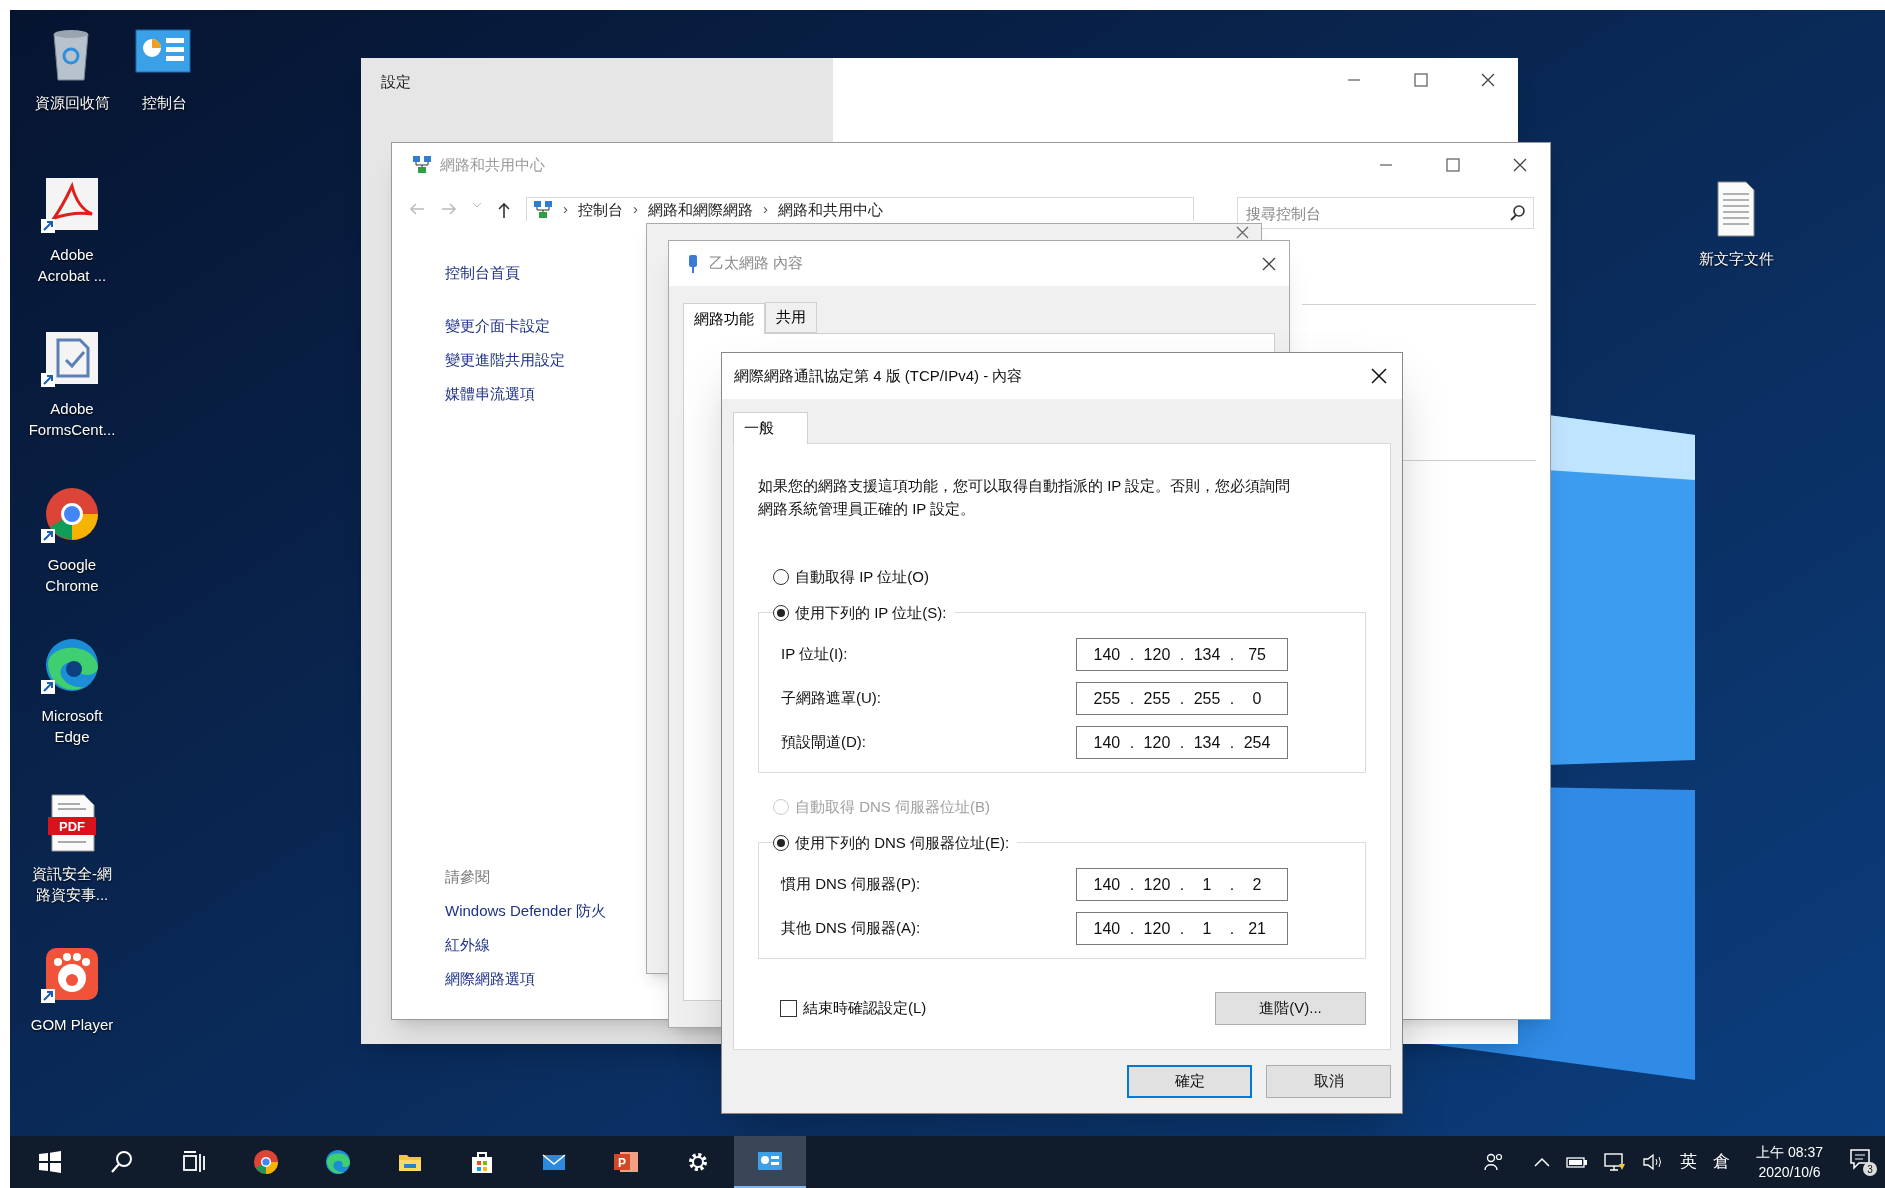 Image resolution: width=1885 pixels, height=1188 pixels. Describe the element at coordinates (505, 360) in the screenshot. I see `sidebar-link: 變更進階共用設定` at that location.